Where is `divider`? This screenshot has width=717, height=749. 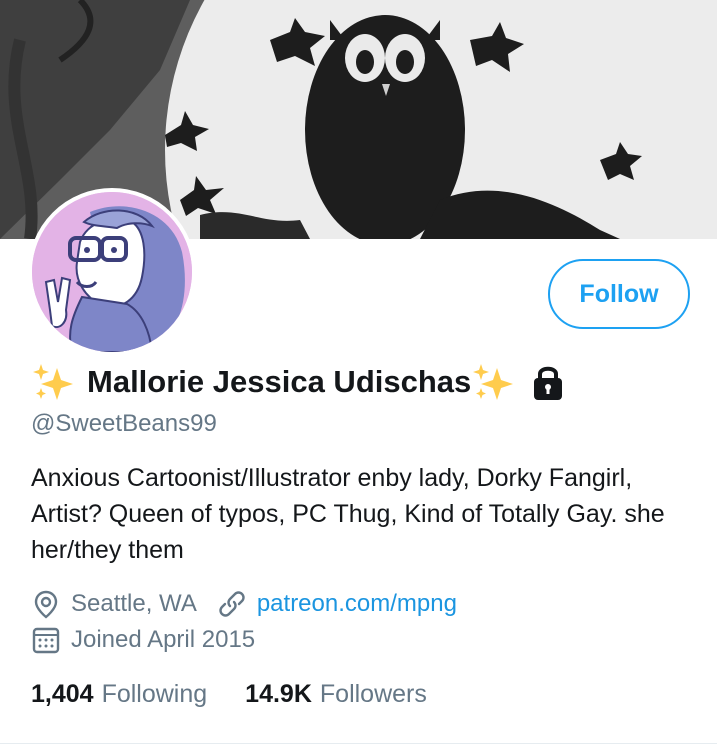
divider is located at coordinates (358, 743).